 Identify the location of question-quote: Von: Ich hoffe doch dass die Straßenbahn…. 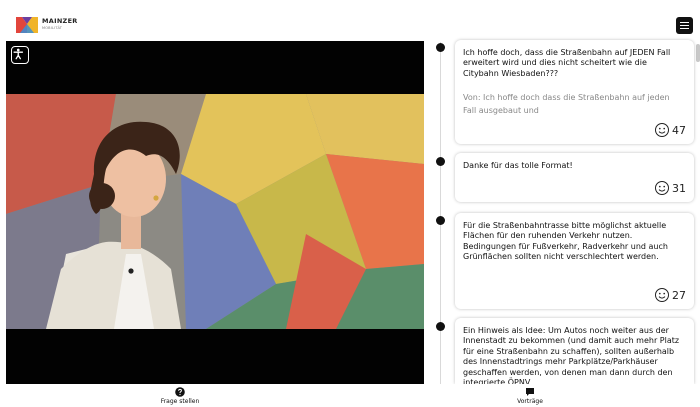
(566, 104).